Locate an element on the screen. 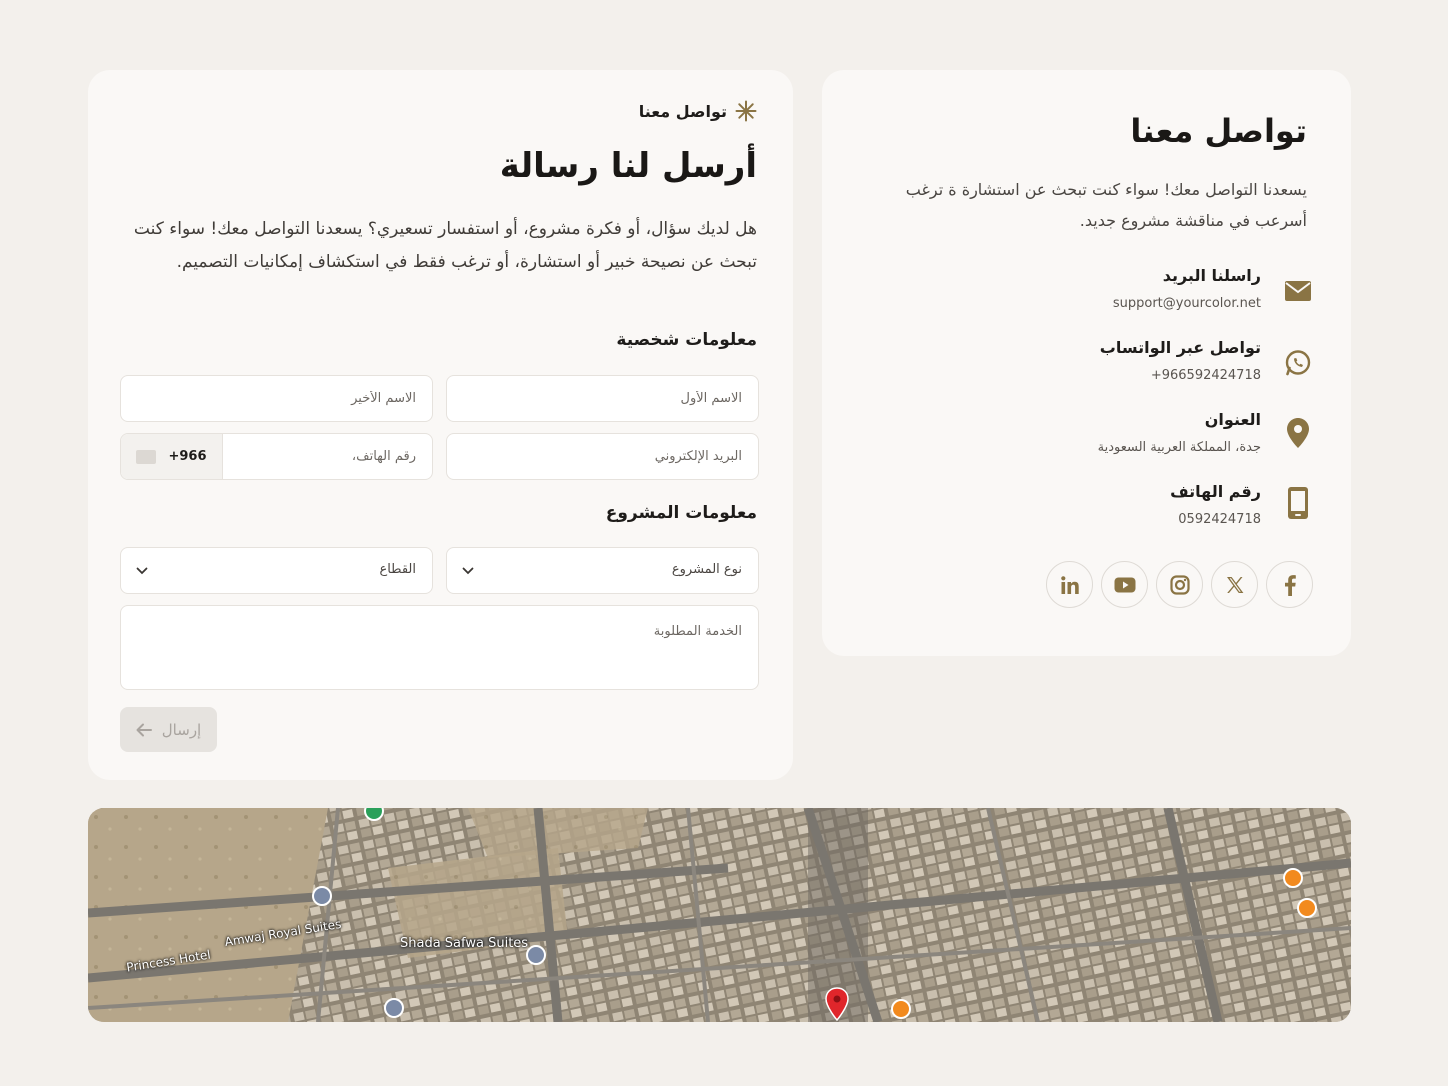  project-info-heading: معلومات المشروع is located at coordinates (681, 513).